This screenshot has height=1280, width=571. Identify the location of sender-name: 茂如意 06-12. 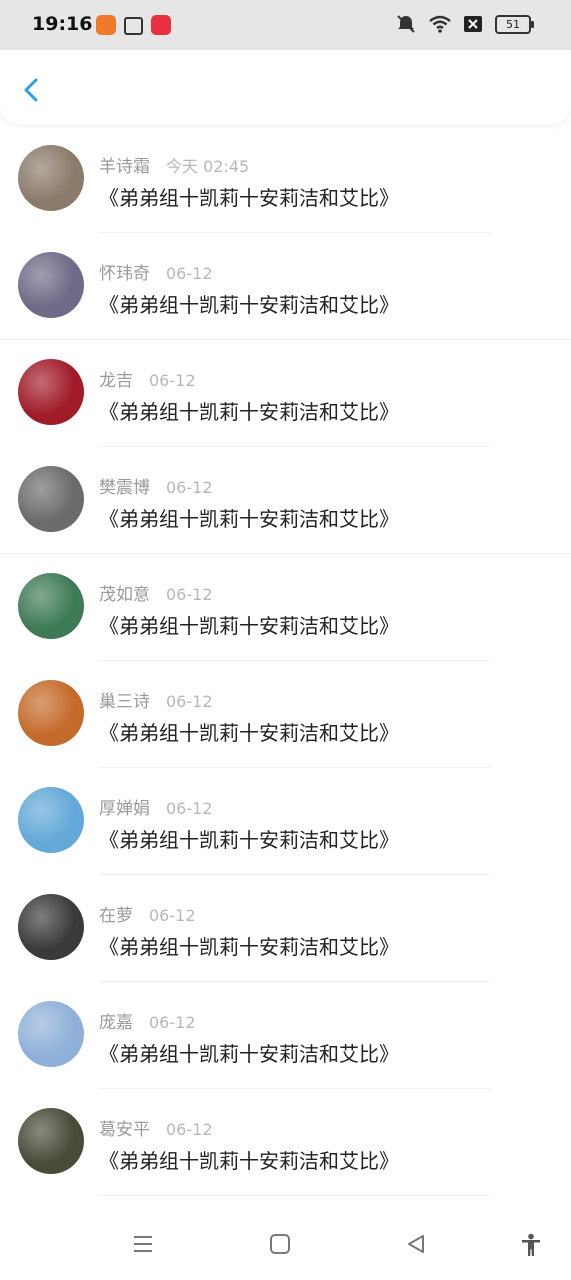
(156, 592).